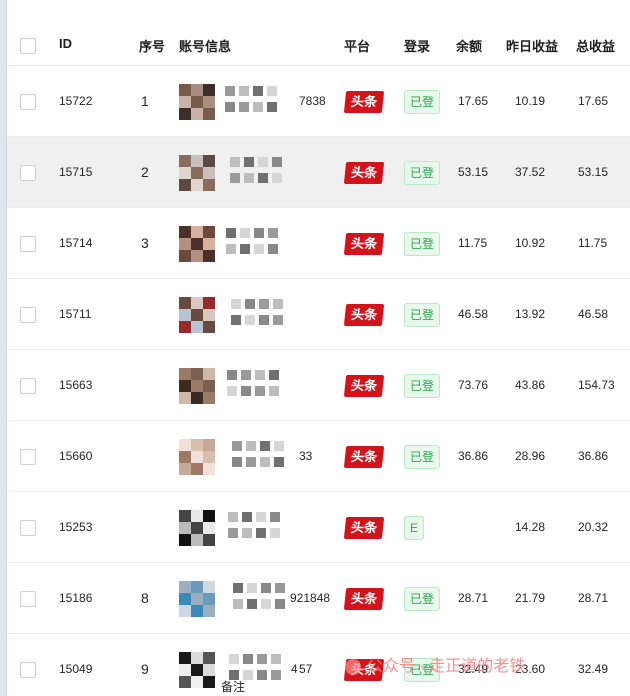 Image resolution: width=630 pixels, height=696 pixels. I want to click on cell-id: 15253, so click(76, 527).